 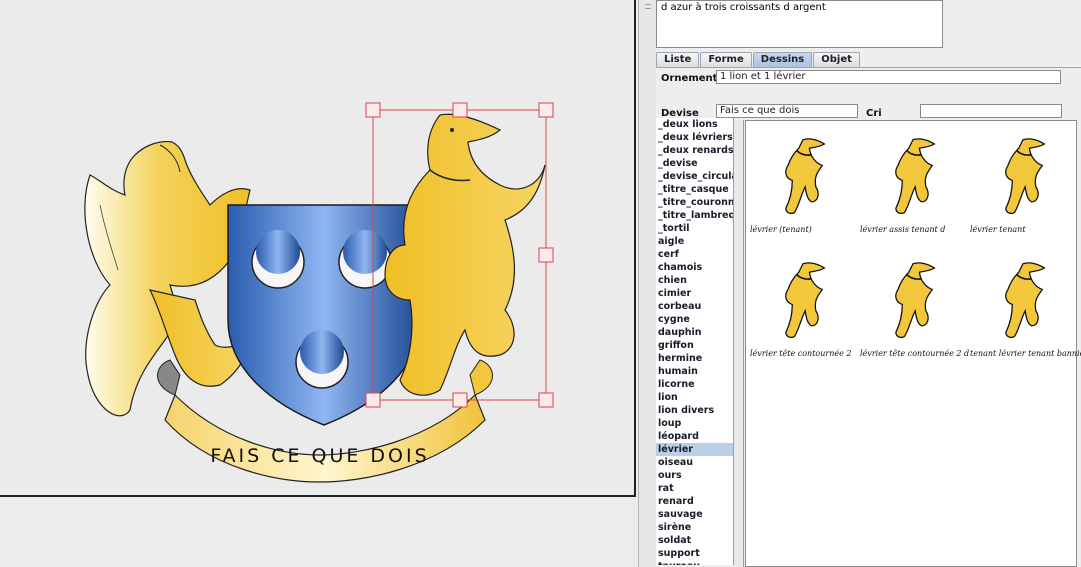 What do you see at coordinates (868, 67) in the screenshot?
I see `tab-underline` at bounding box center [868, 67].